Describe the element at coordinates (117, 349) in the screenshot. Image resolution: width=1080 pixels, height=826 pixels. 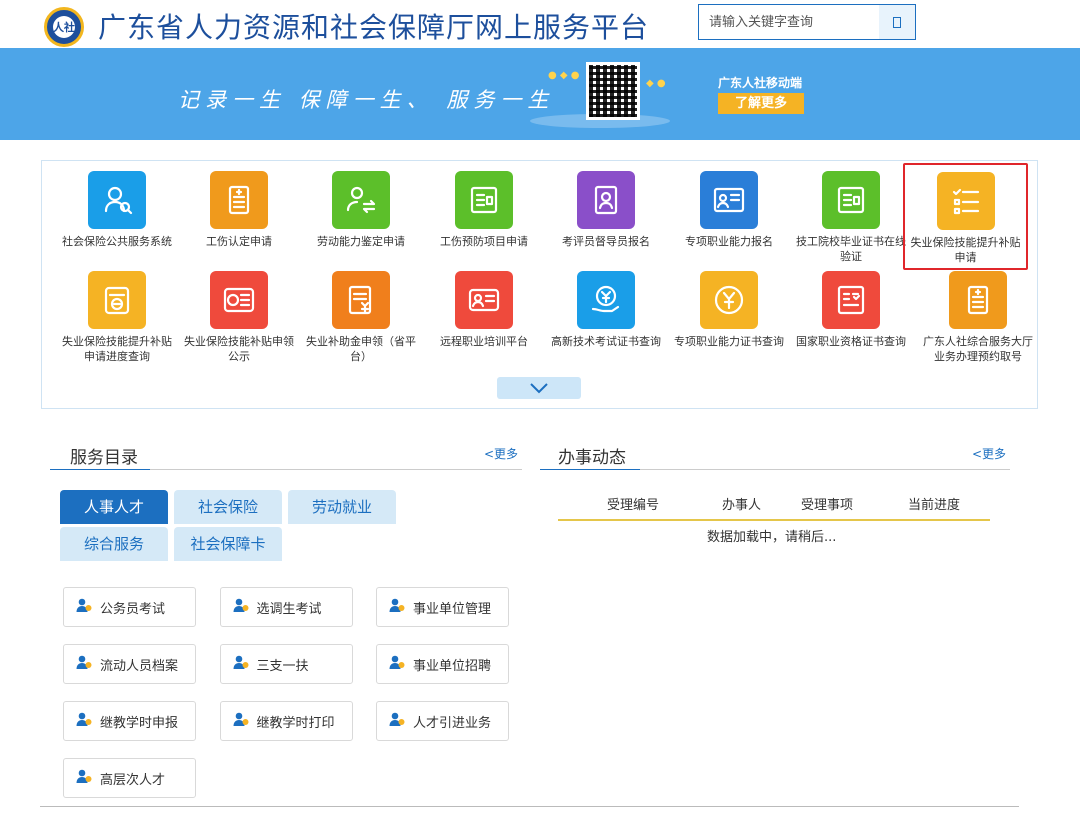
I see `service-label: 失业保险技能提升补贴申请进度查询` at that location.